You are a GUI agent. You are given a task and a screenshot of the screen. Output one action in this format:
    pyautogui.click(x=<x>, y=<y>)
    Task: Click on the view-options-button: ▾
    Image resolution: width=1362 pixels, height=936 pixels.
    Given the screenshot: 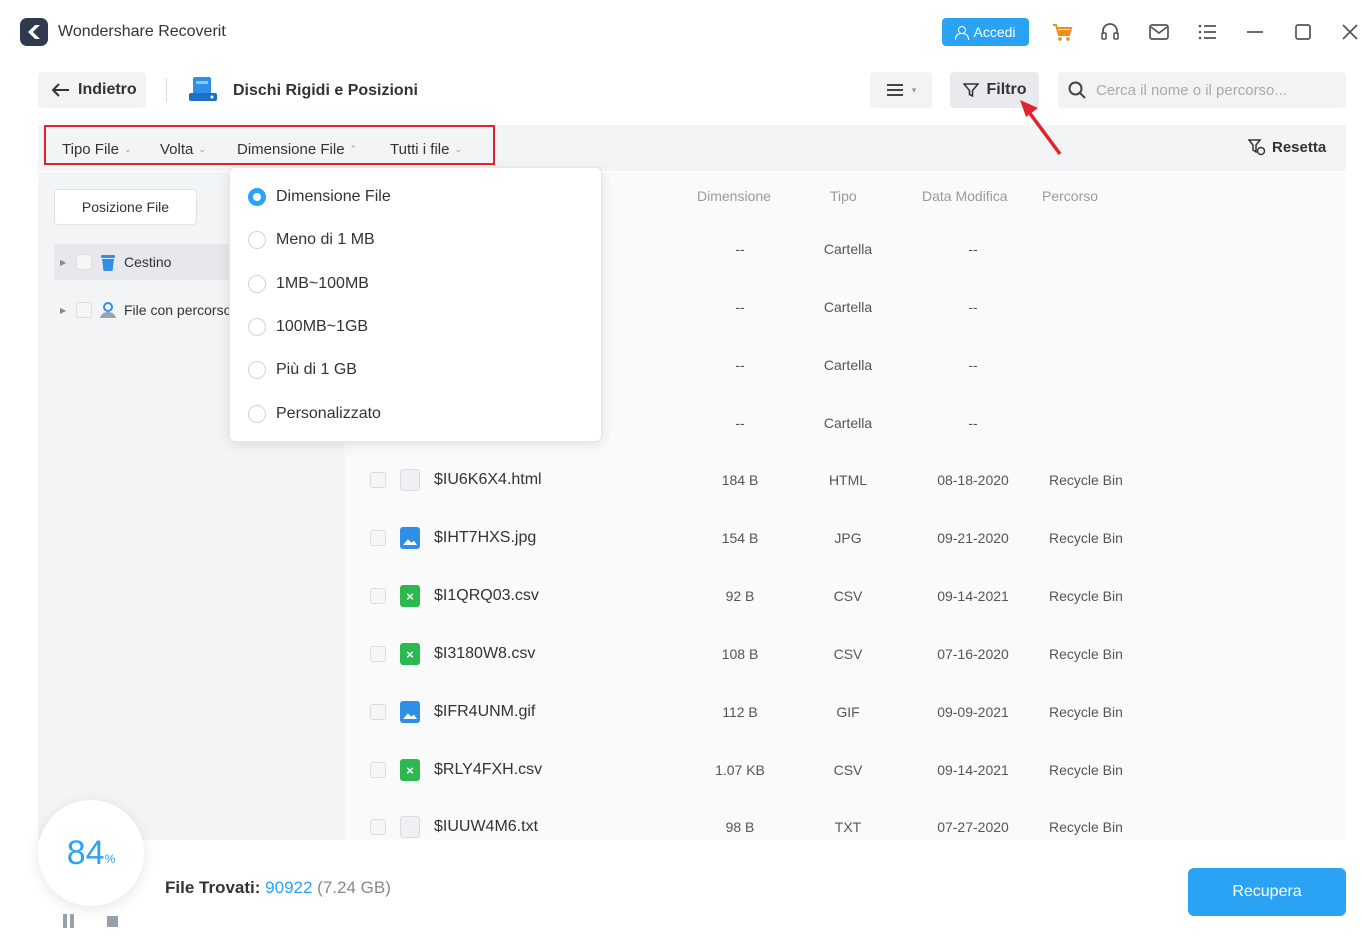 What is the action you would take?
    pyautogui.click(x=901, y=90)
    